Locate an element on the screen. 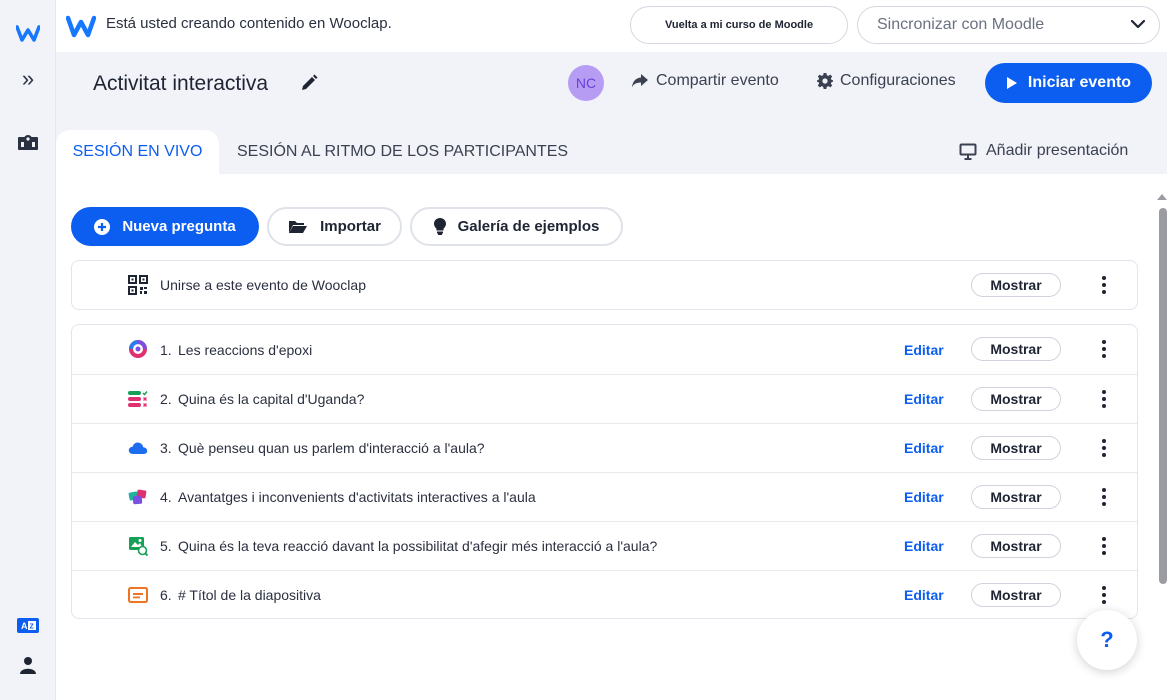 The height and width of the screenshot is (700, 1167). word-cloud-icon is located at coordinates (138, 448).